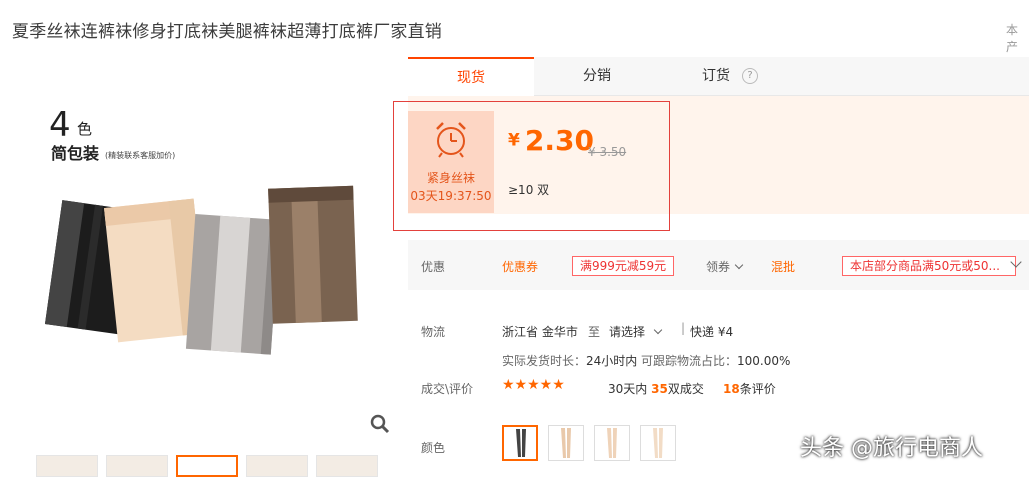 The image size is (1029, 477). I want to click on color-swatch-light, so click(658, 443).